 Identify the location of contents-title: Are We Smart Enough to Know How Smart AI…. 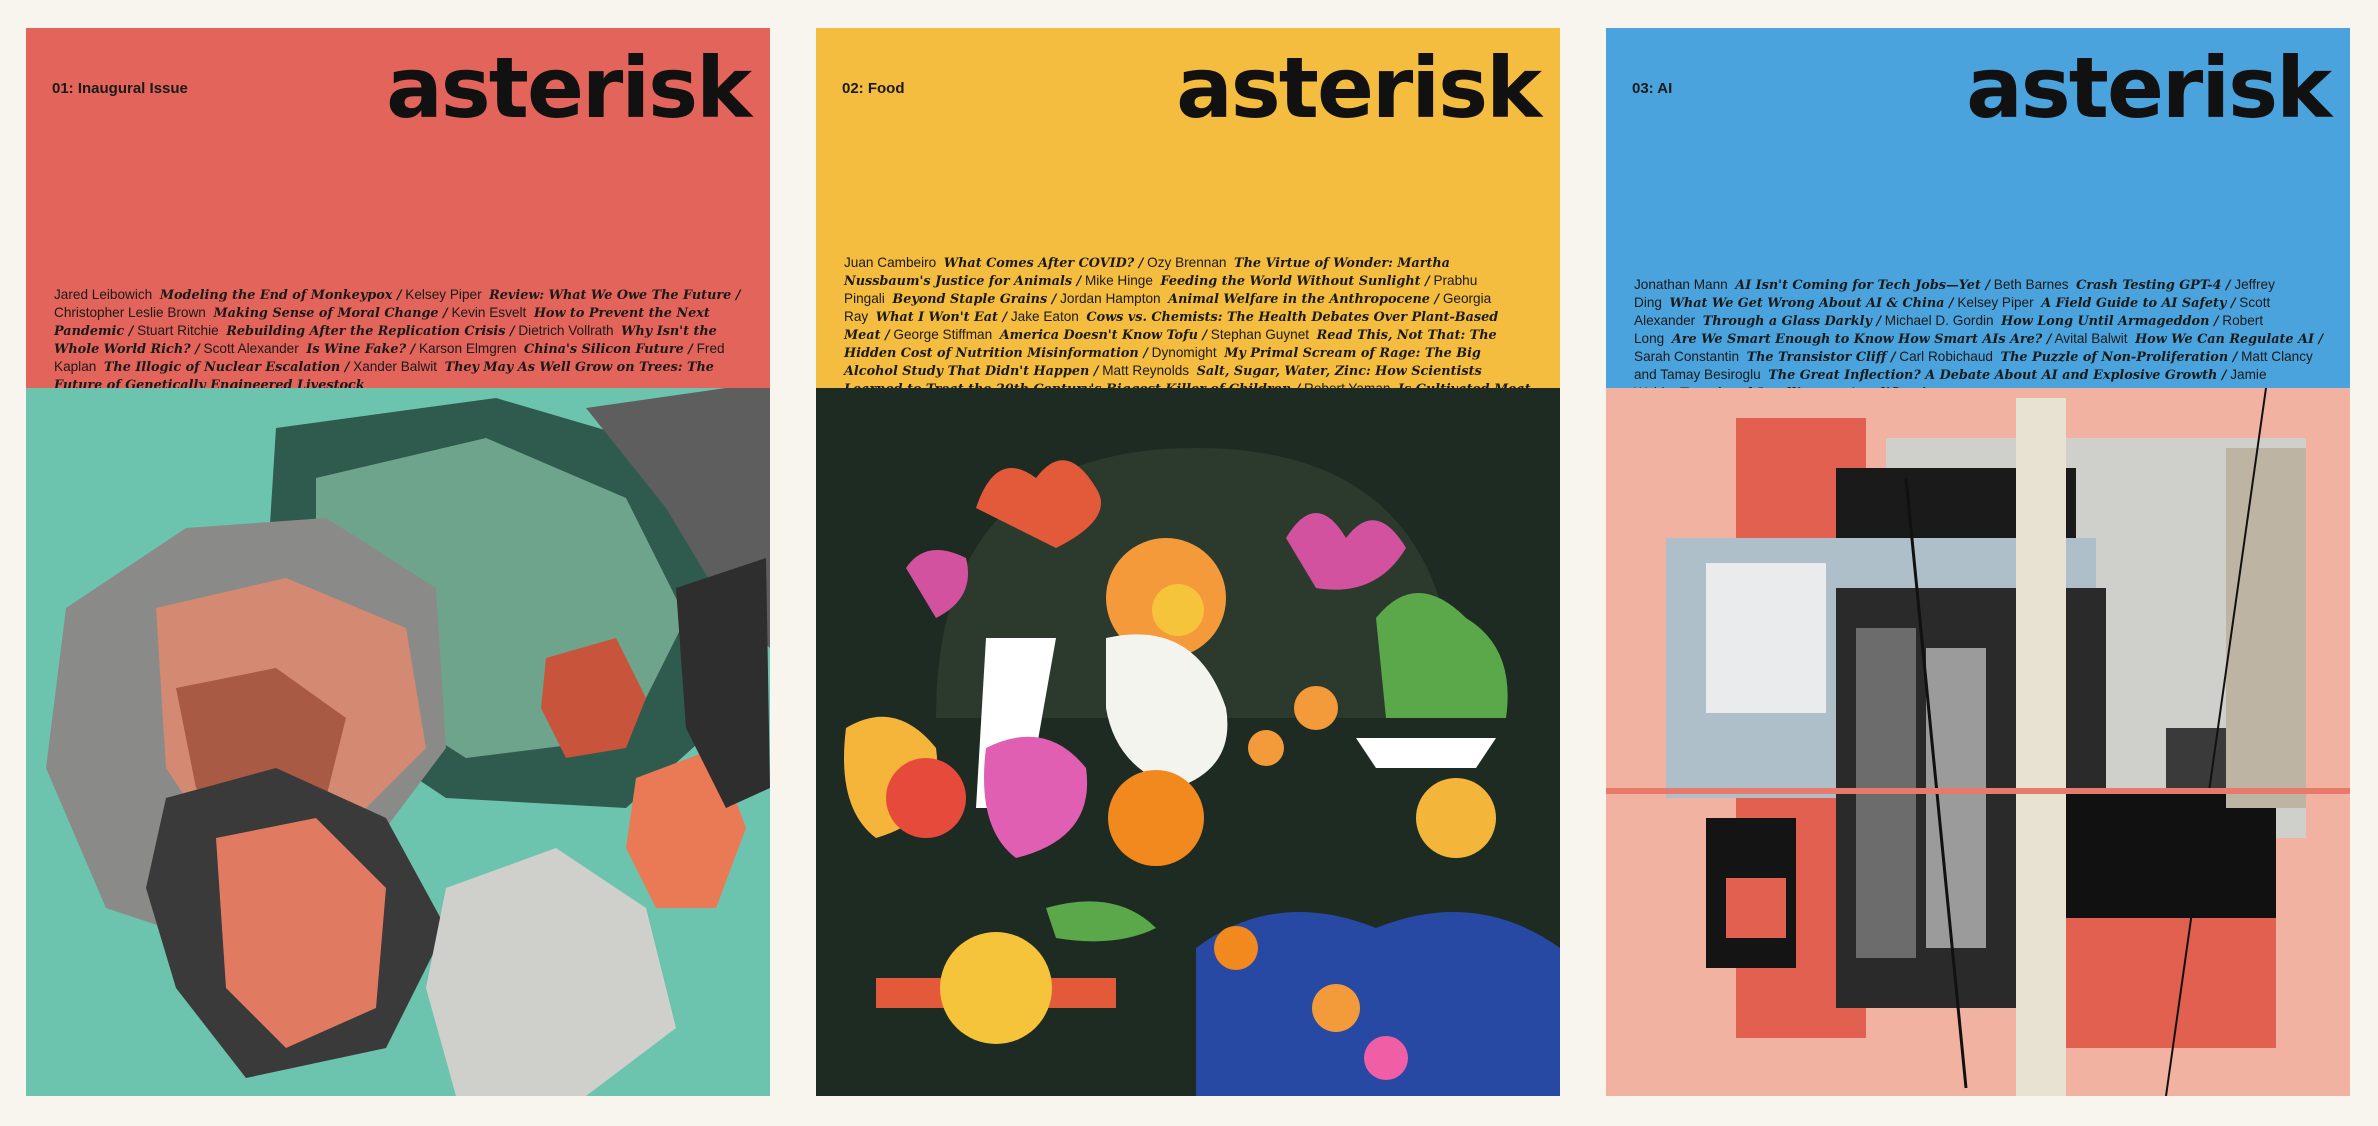
(1861, 339).